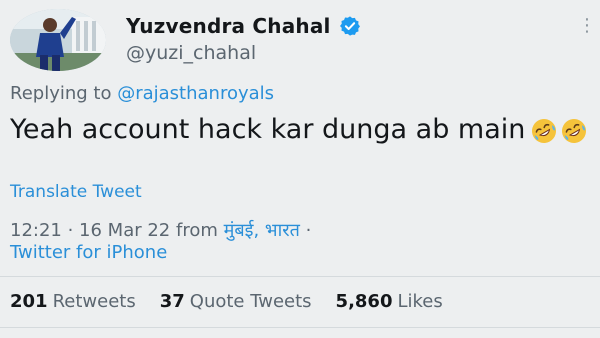 This screenshot has width=600, height=338. What do you see at coordinates (195, 93) in the screenshot?
I see `reply-mention-link: @rajasthanroyals` at bounding box center [195, 93].